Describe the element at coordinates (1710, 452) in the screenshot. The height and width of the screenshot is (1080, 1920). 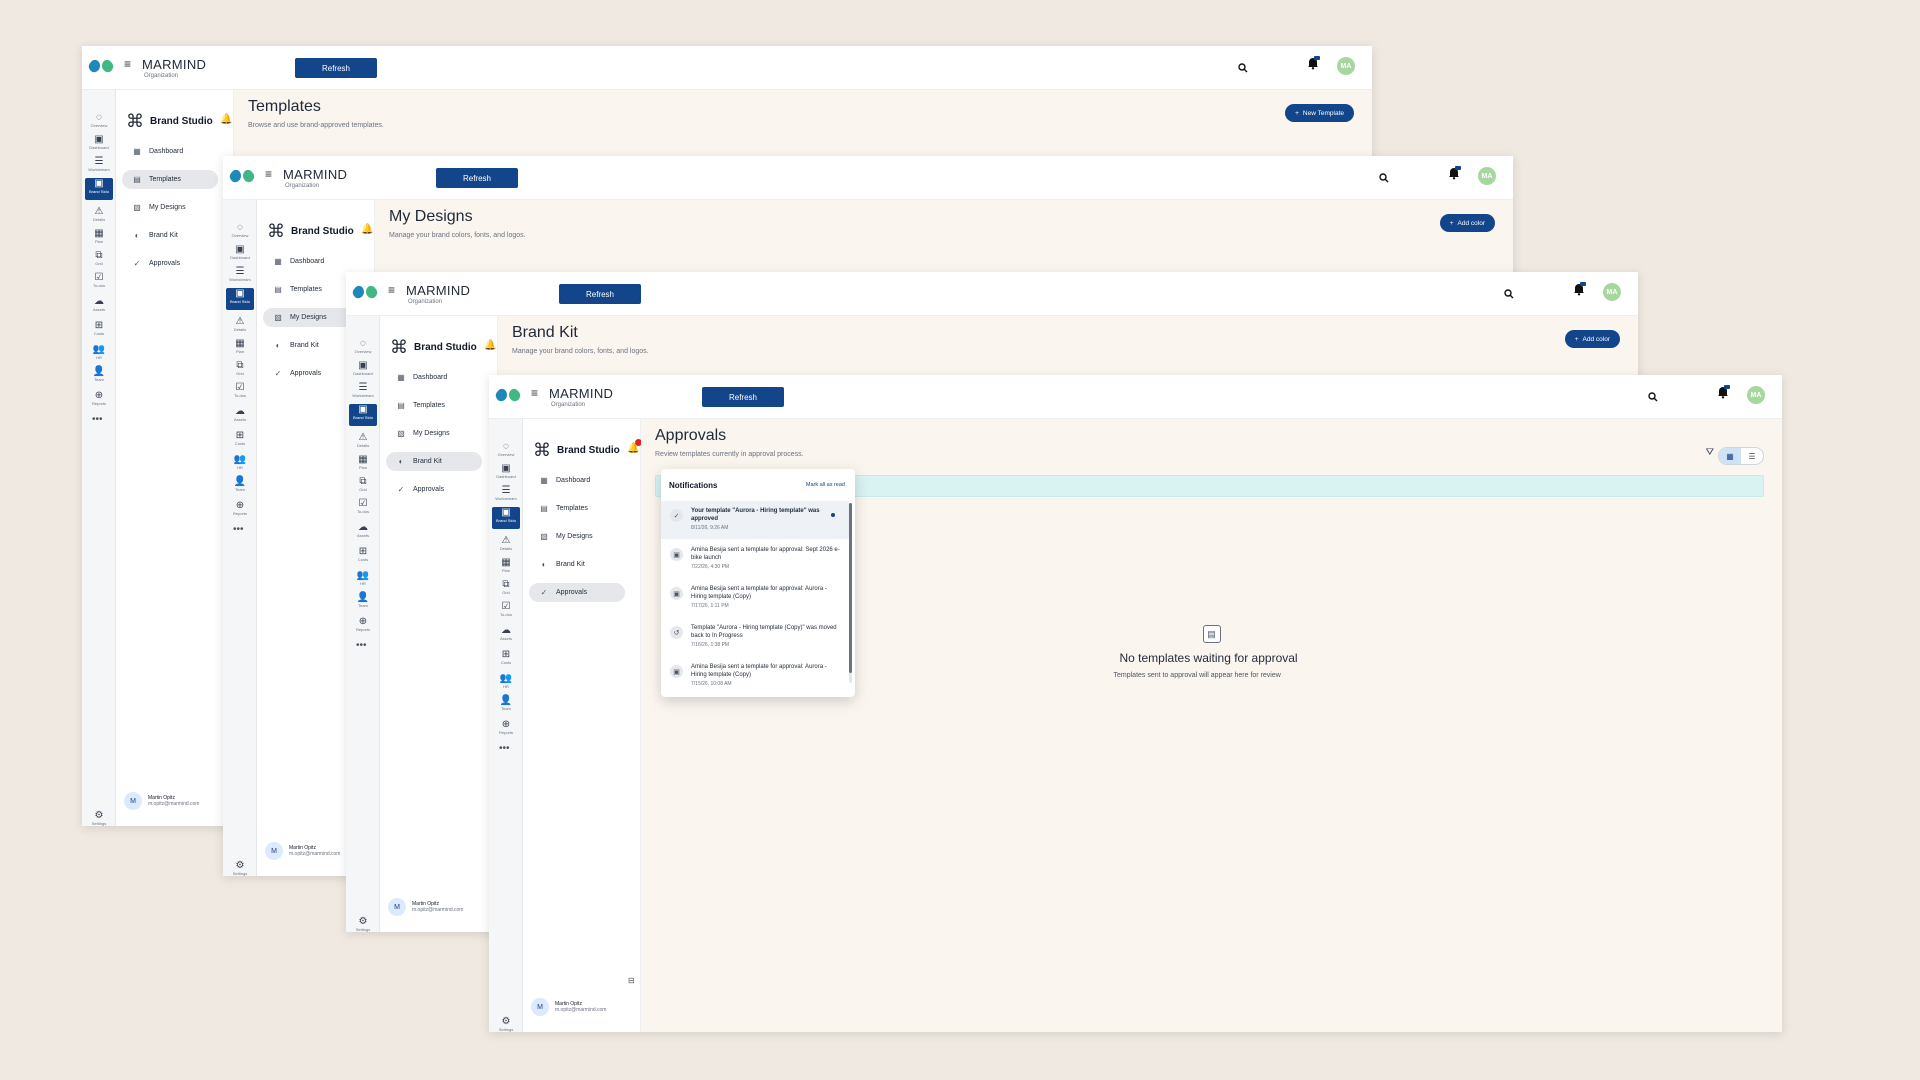
I see `filter-icon: ⛛` at that location.